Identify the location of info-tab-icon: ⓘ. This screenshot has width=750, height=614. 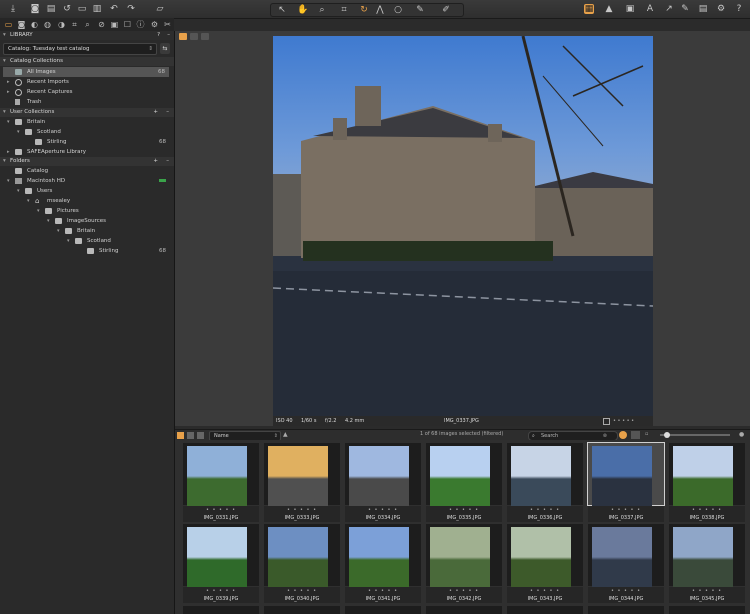
(140, 24).